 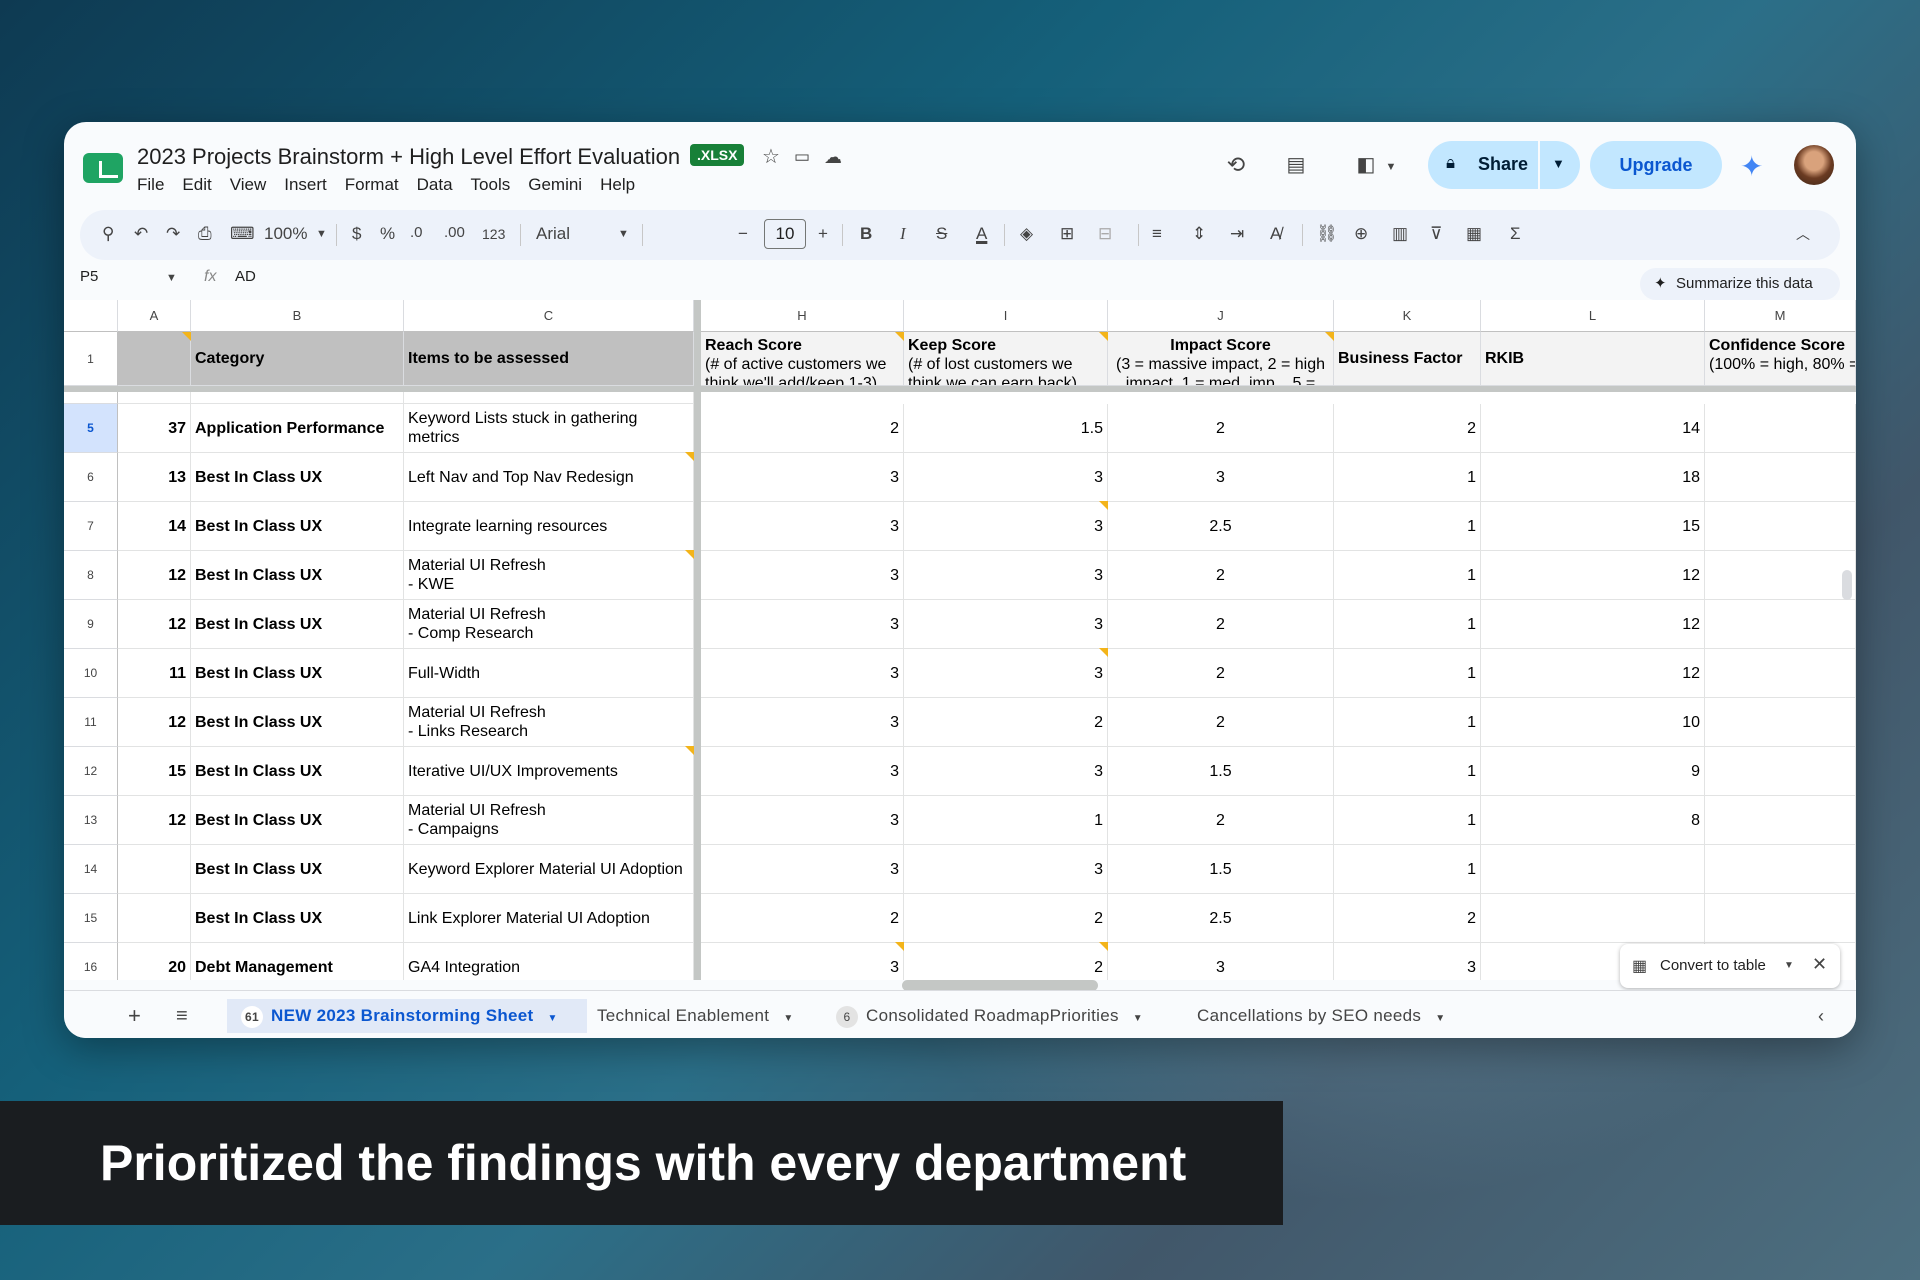 I want to click on summarize-data-button: Summarize this data, so click(x=1740, y=284).